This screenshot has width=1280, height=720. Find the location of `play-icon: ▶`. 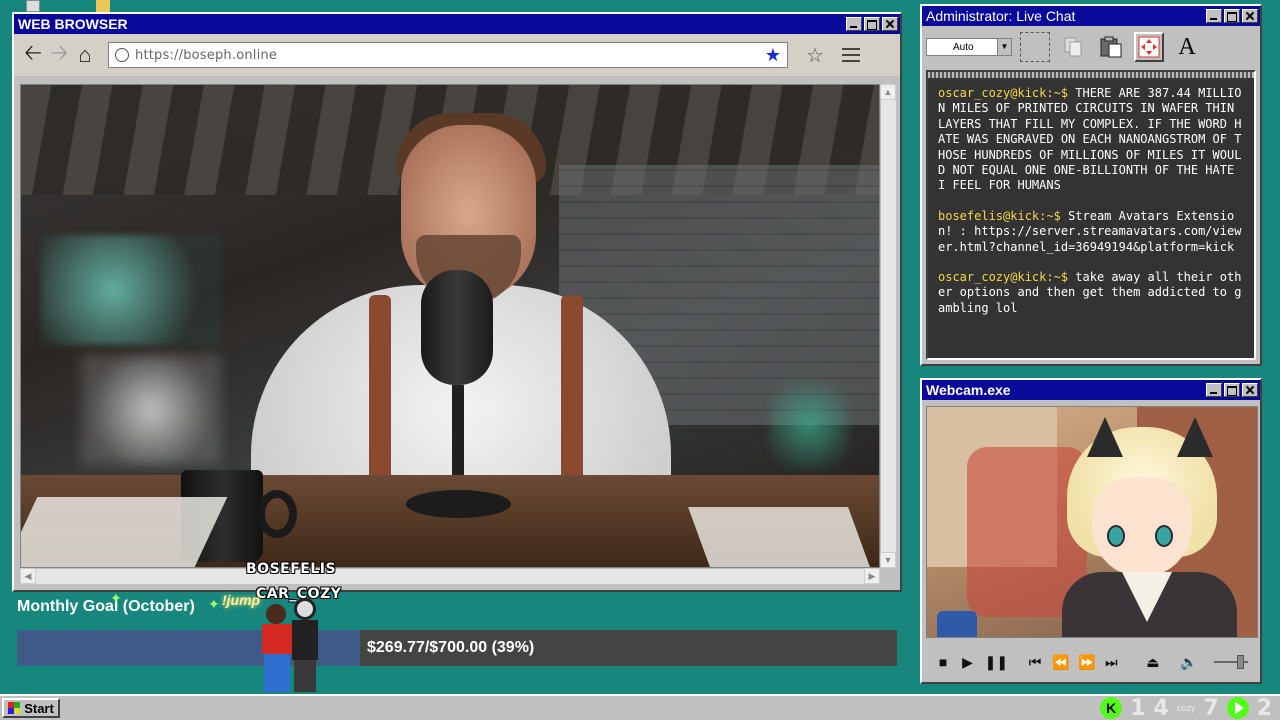

play-icon: ▶ is located at coordinates (967, 662).